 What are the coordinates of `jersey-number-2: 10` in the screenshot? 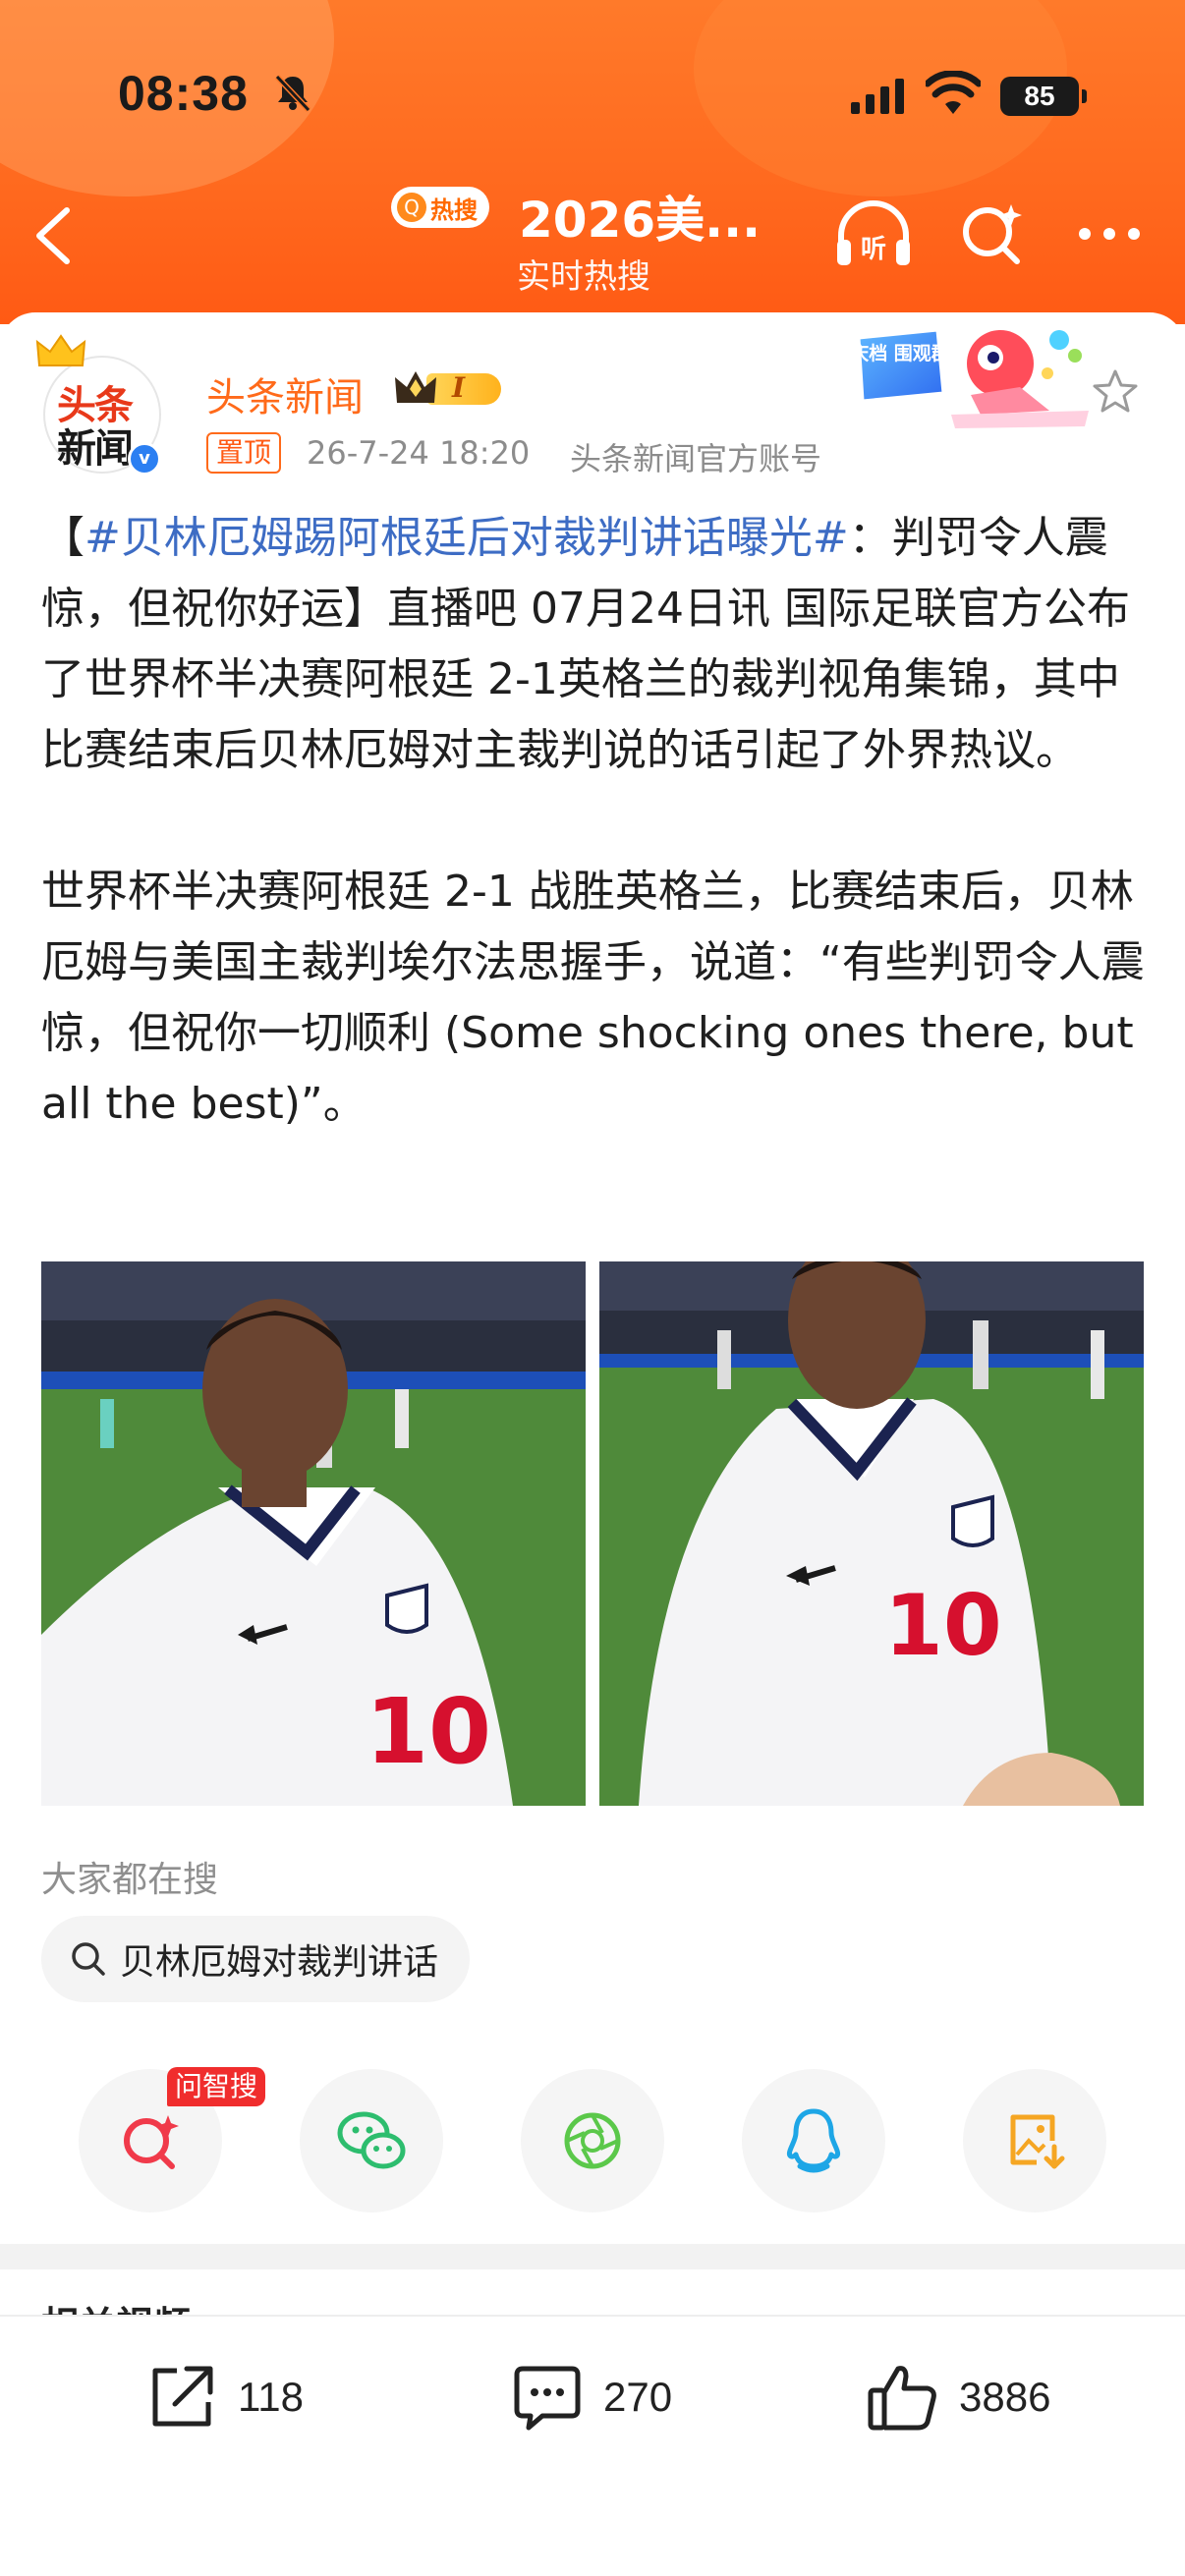 It's located at (943, 1626).